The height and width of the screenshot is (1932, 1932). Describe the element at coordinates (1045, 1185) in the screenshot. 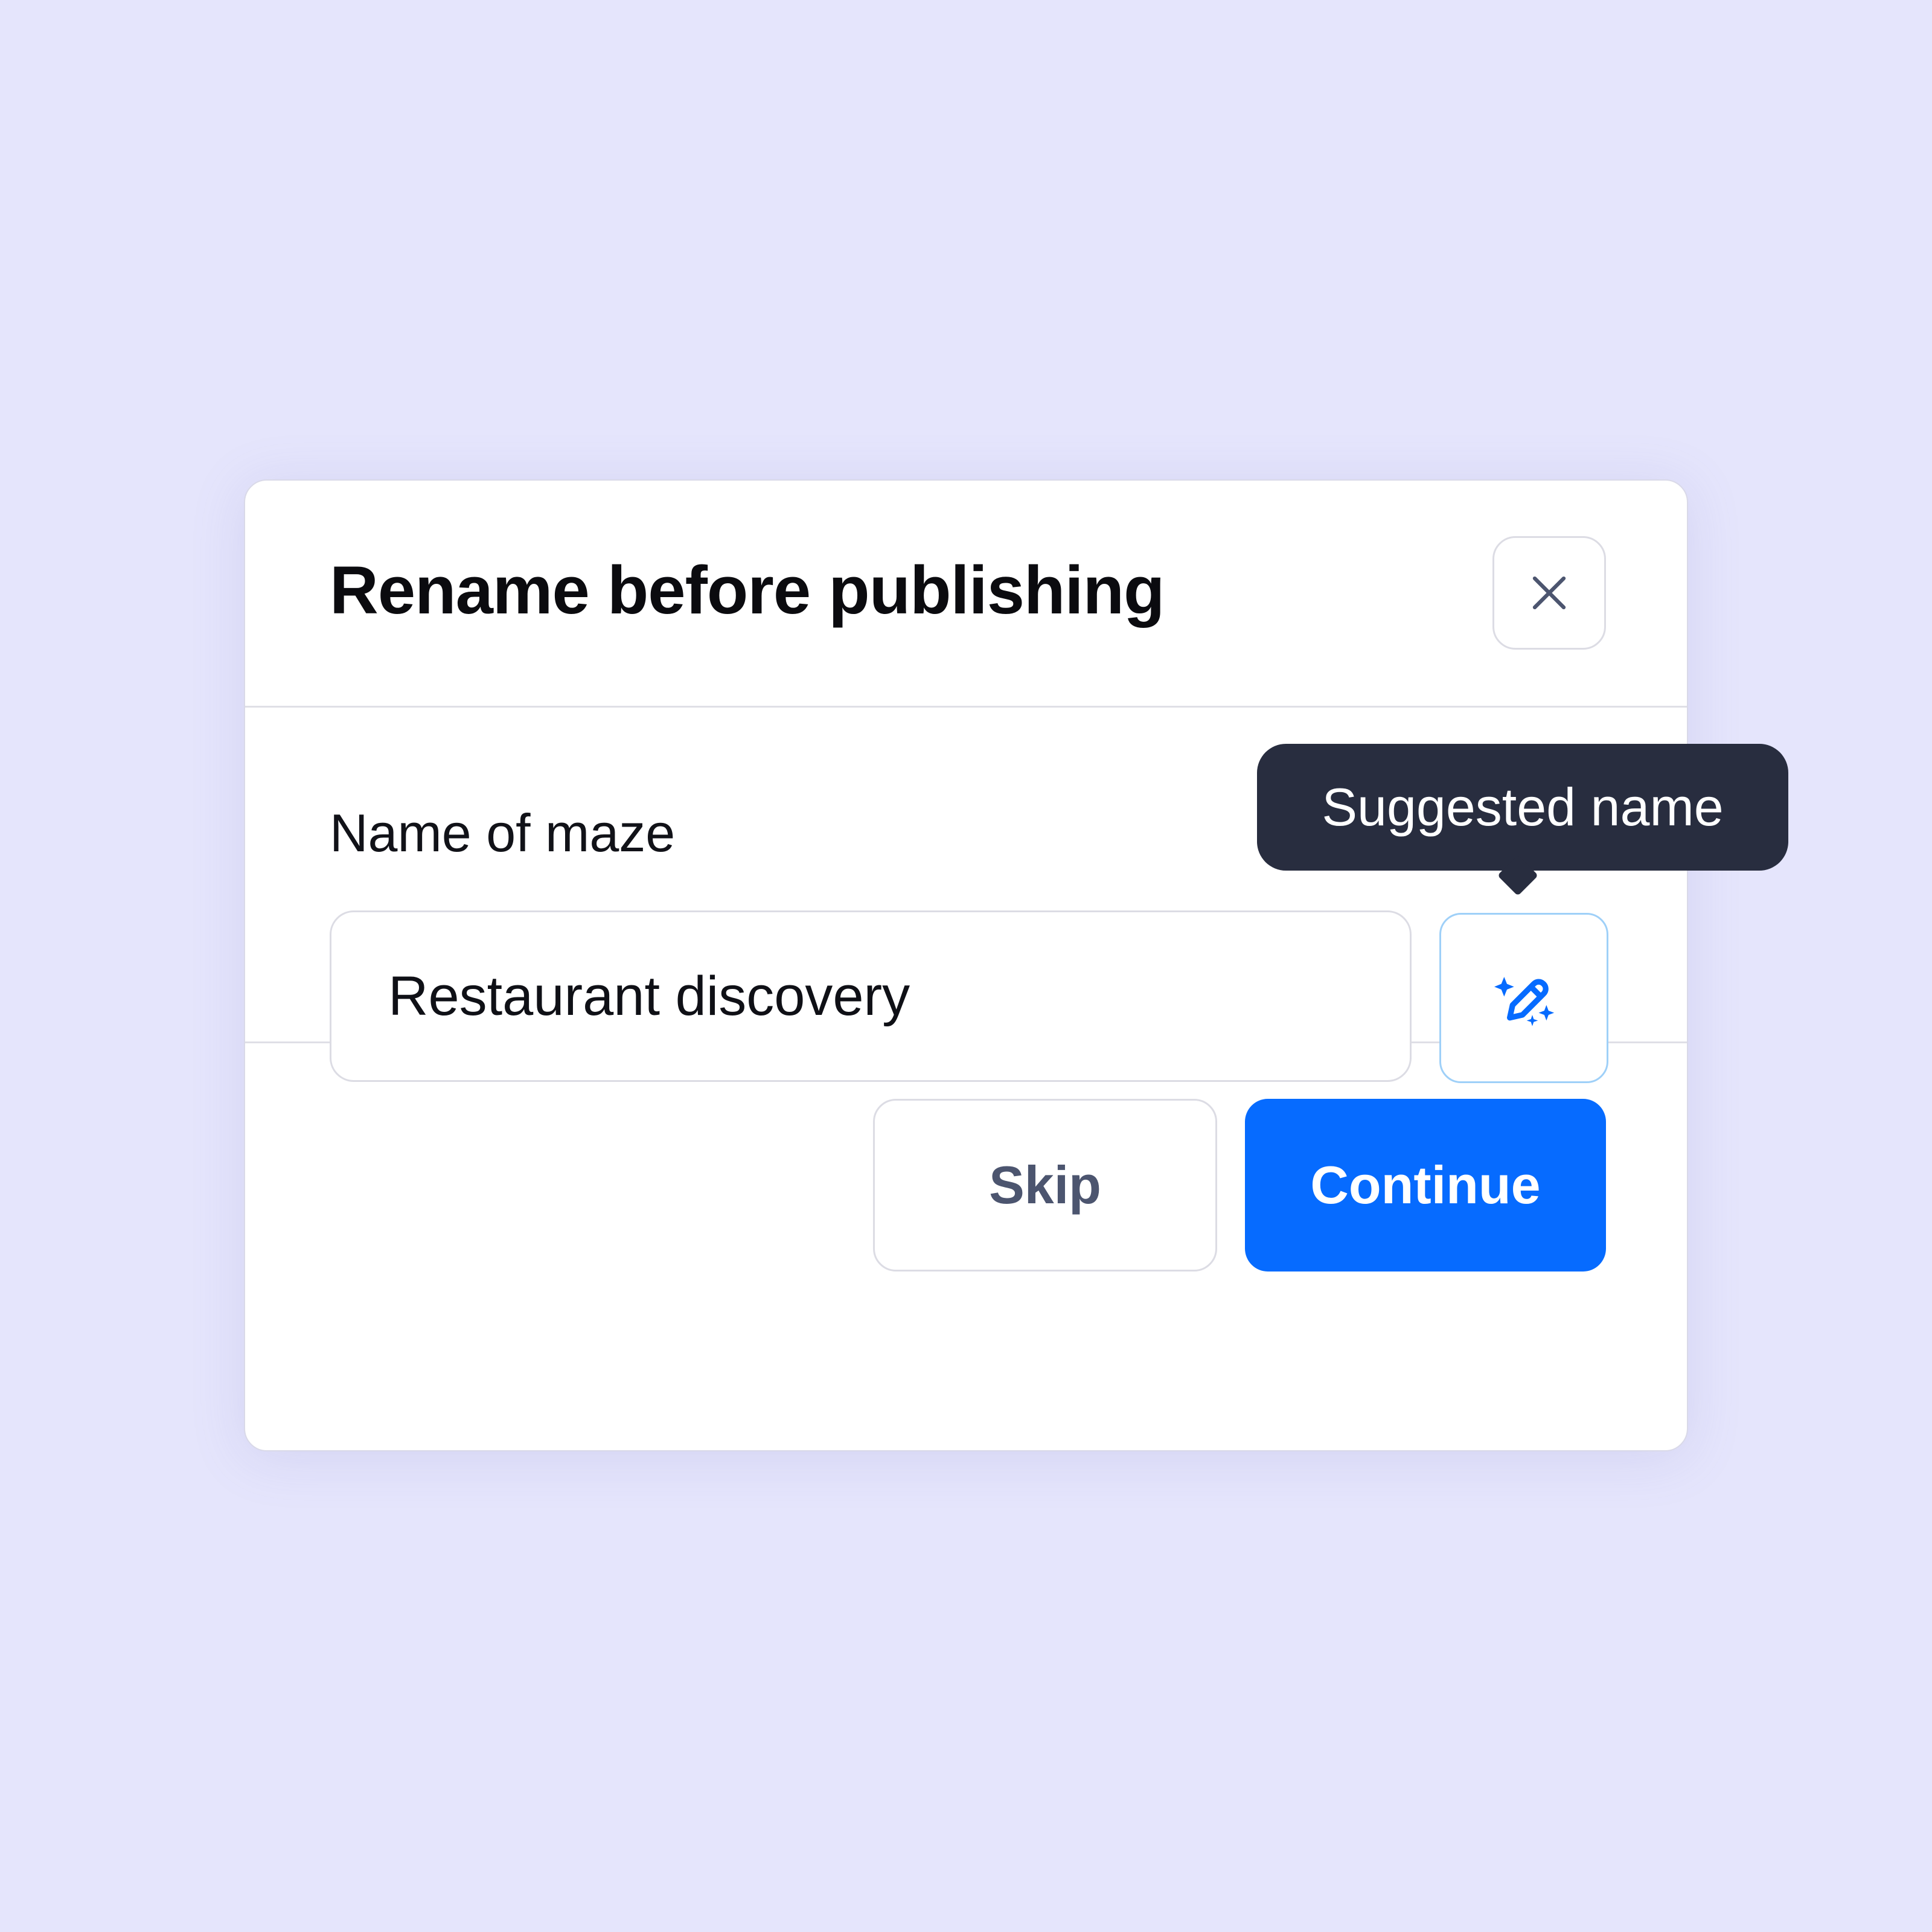

I see `skip-button: Skip` at that location.